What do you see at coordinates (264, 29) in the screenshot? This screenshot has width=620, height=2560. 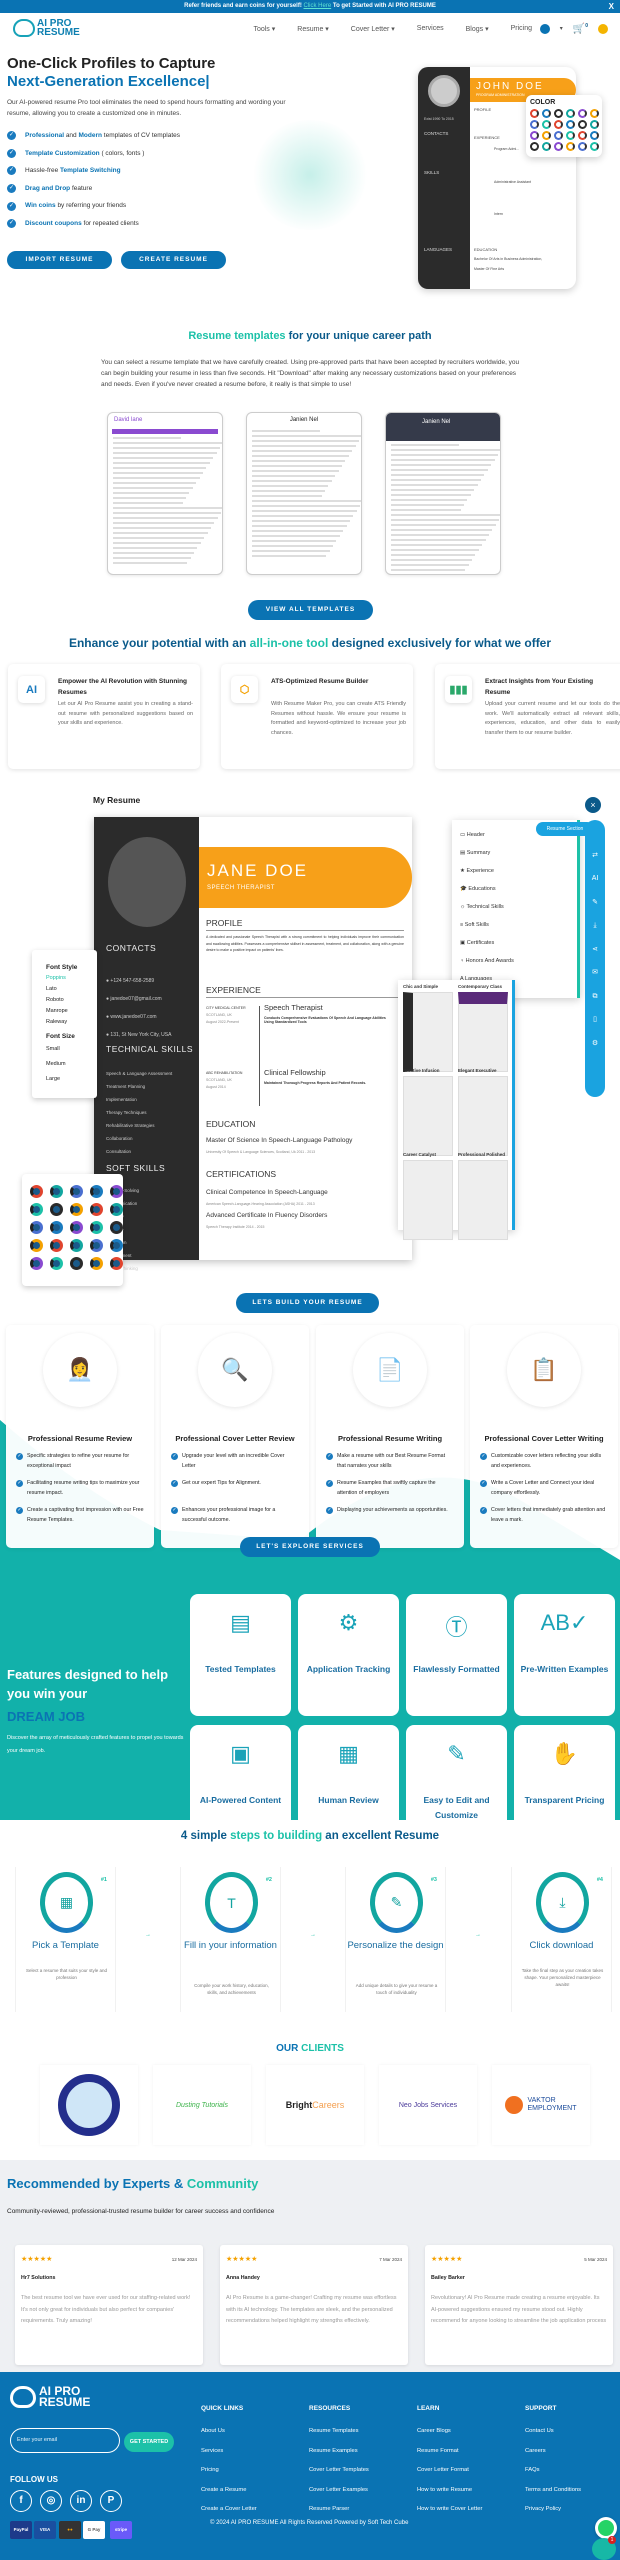 I see `nav-item: Tools ▾` at bounding box center [264, 29].